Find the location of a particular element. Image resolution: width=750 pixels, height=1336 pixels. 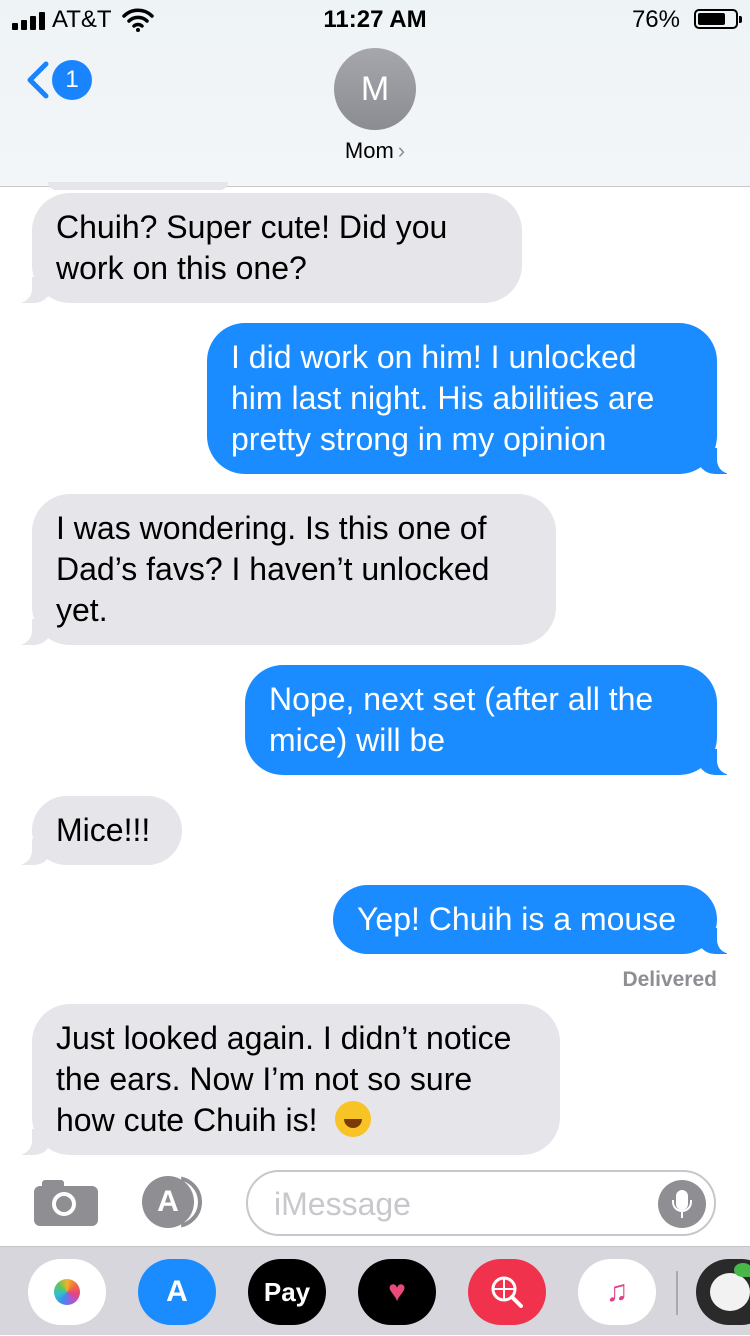

laughing-emoji-icon is located at coordinates (353, 1119).